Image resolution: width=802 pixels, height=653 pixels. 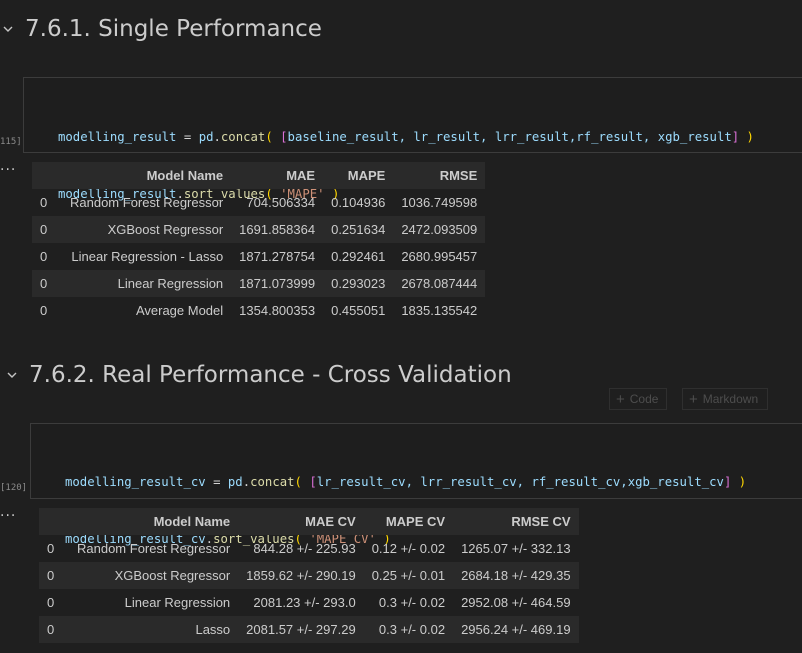 What do you see at coordinates (173, 29) in the screenshot?
I see `section-title: 7.6.1. Single Performance` at bounding box center [173, 29].